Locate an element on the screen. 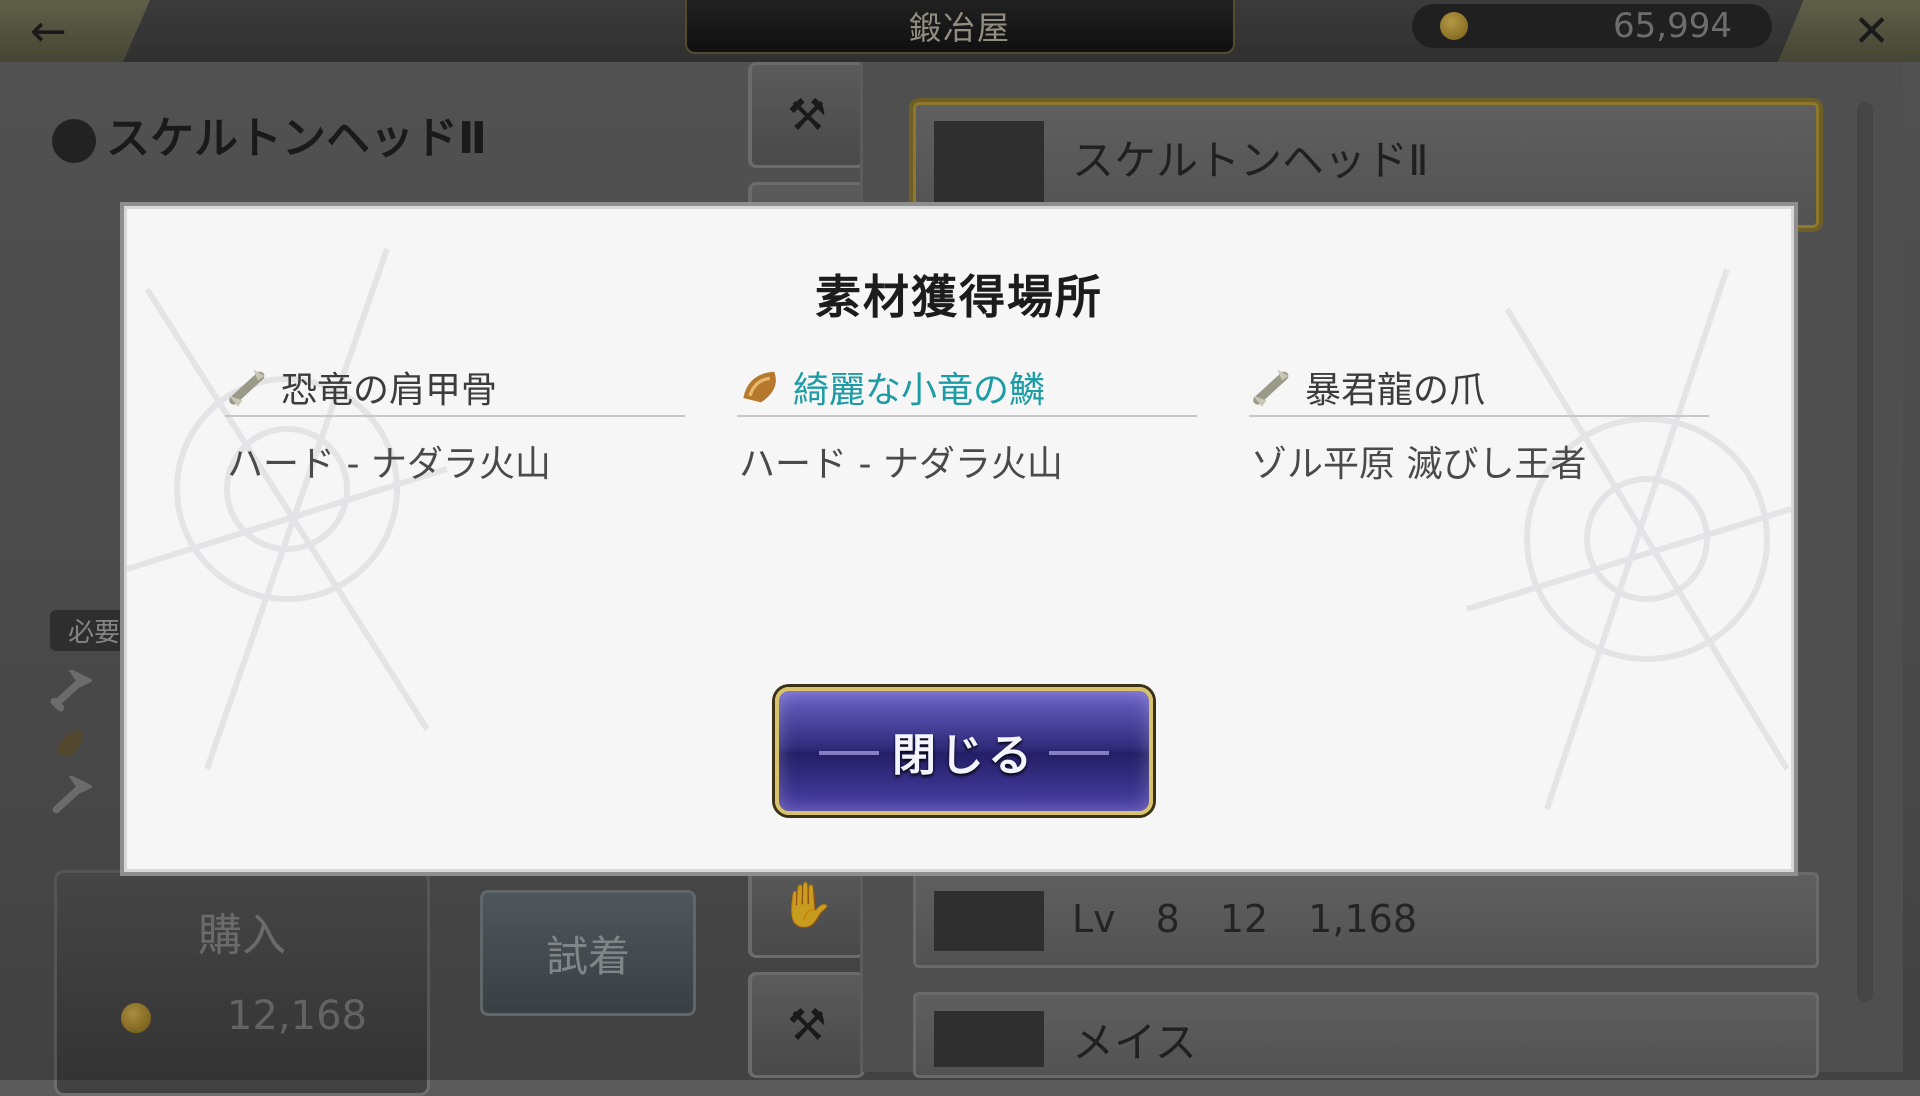 The height and width of the screenshot is (1096, 1920). material-name: 暴君龍の爪 is located at coordinates (1395, 390).